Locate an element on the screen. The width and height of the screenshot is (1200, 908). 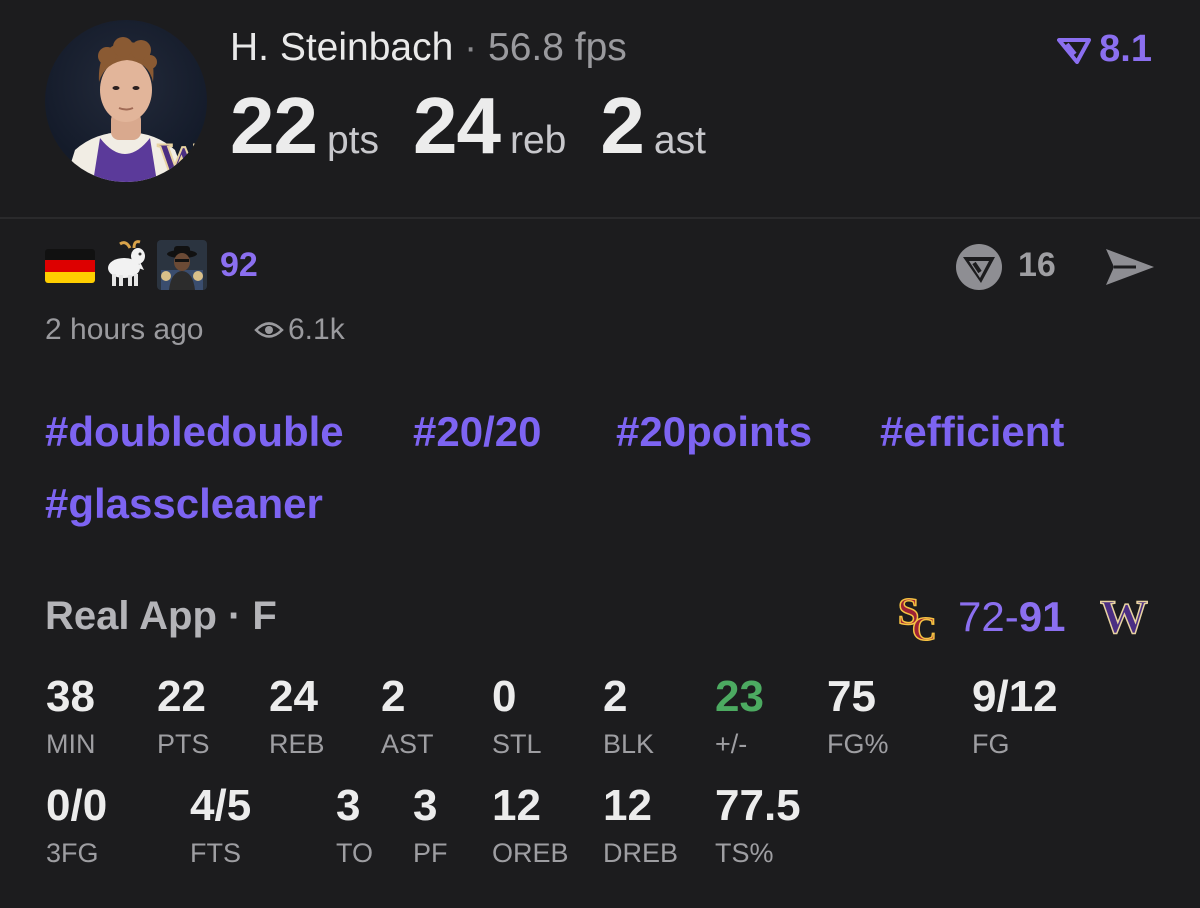
stat-blk-value: 2 is located at coordinates (615, 696).